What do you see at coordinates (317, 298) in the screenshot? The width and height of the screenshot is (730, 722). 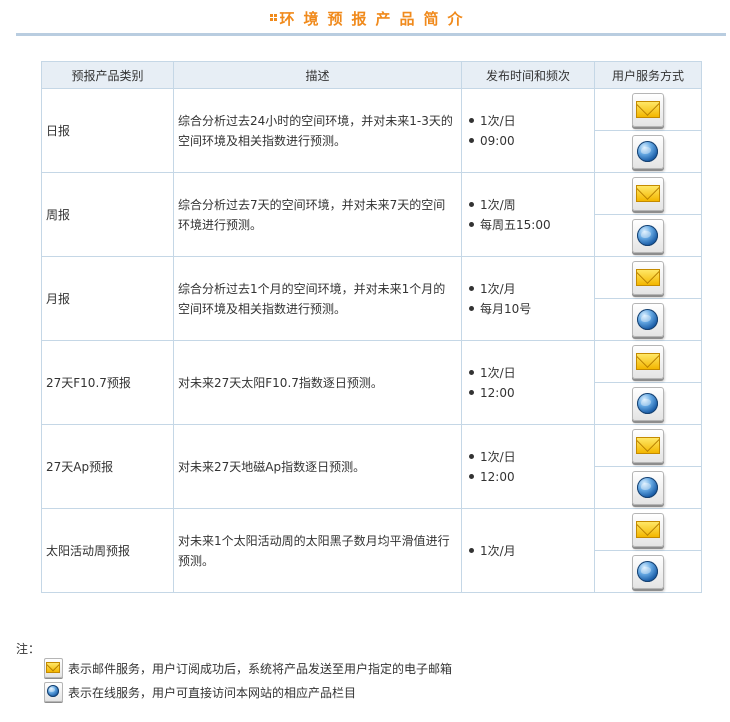 I see `product-description: 综合分析过去1个月的空间环境，并对未来1个月的空间环境及相关指数进行预测。` at bounding box center [317, 298].